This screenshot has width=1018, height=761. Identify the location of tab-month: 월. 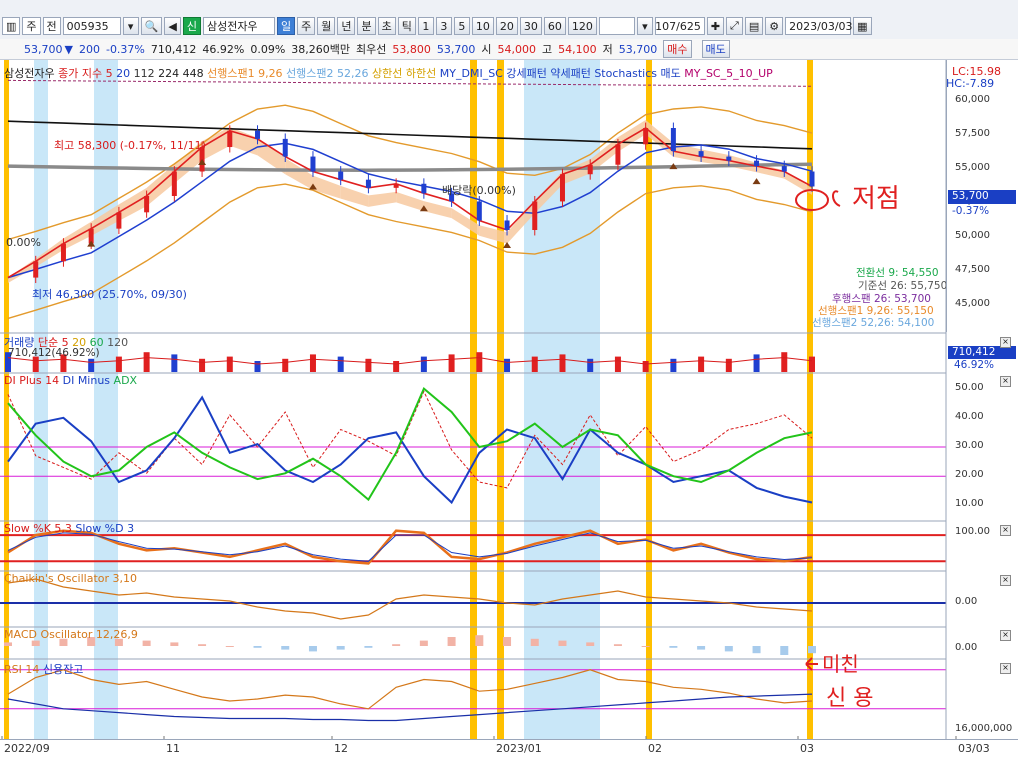
(326, 26).